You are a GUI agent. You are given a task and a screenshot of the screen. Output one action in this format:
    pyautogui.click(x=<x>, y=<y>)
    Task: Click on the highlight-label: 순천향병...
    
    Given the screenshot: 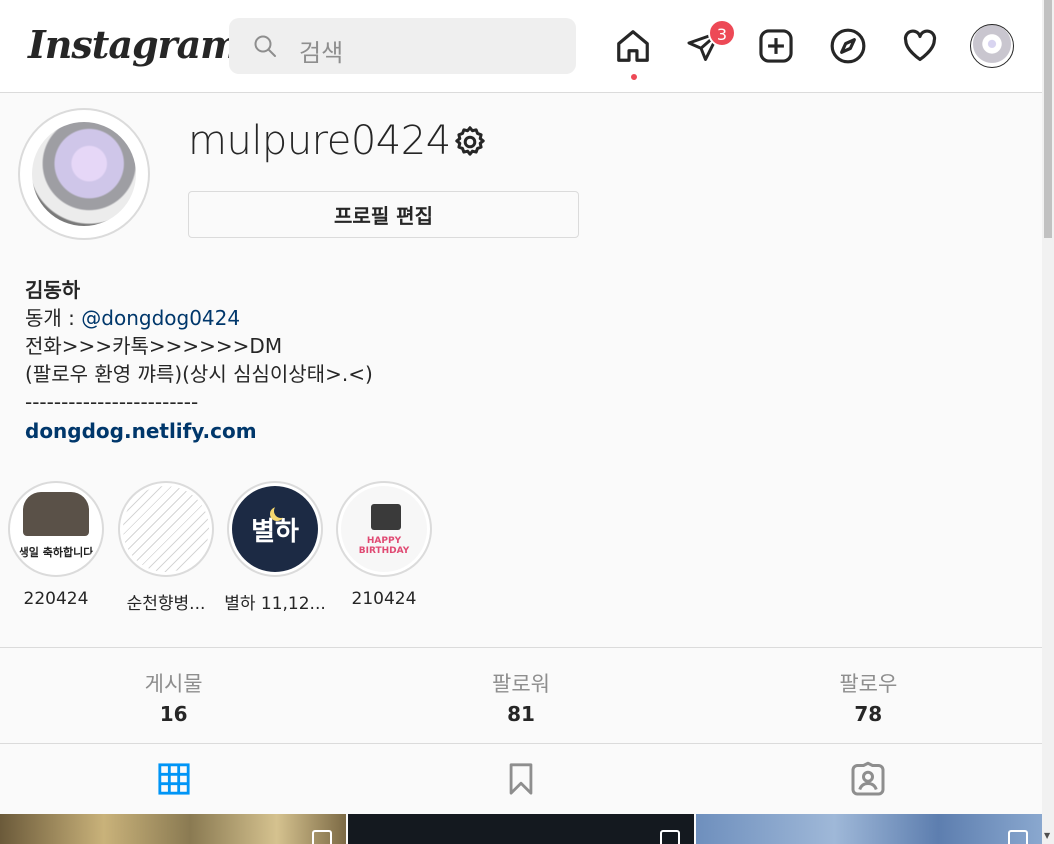 What is the action you would take?
    pyautogui.click(x=166, y=604)
    